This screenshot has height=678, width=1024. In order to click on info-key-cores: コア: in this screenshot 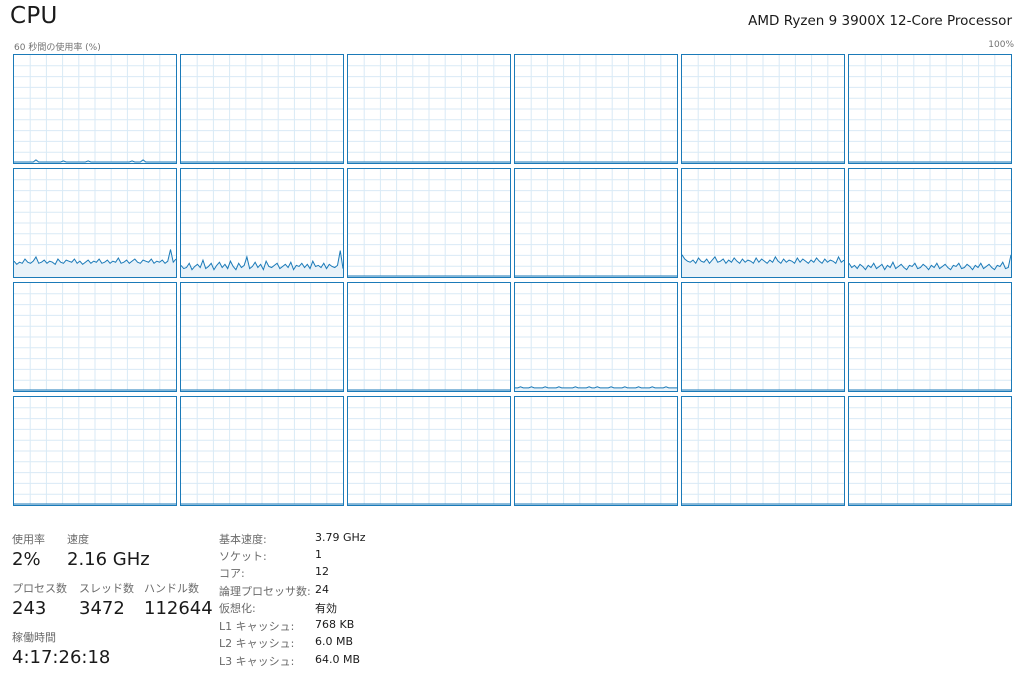, I will do `click(232, 573)`.